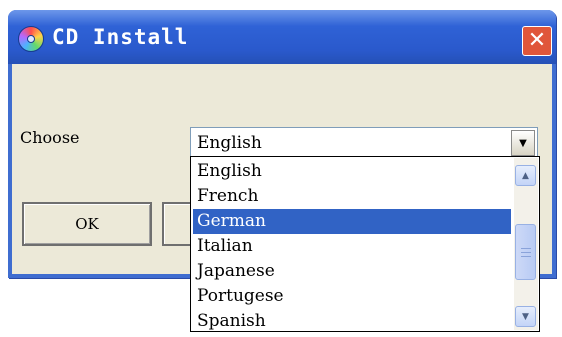 The width and height of the screenshot is (562, 337). Describe the element at coordinates (523, 143) in the screenshot. I see `chevron-down-icon: ▼` at that location.